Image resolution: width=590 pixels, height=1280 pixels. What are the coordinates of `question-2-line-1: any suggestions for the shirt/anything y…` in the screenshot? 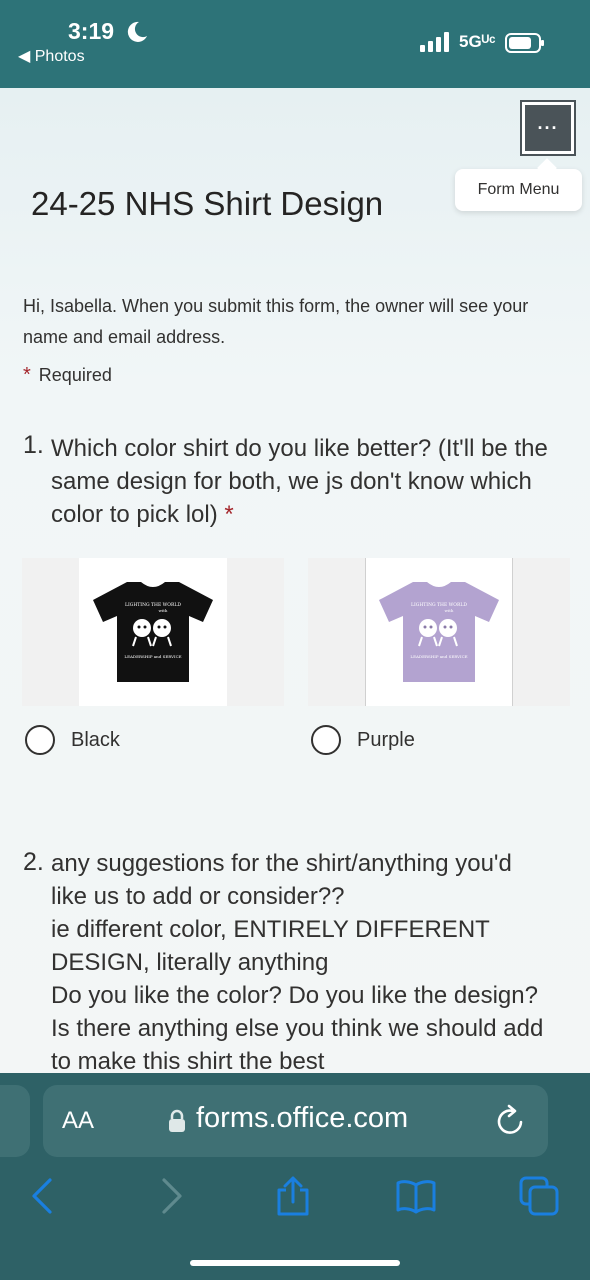 It's located at (281, 880).